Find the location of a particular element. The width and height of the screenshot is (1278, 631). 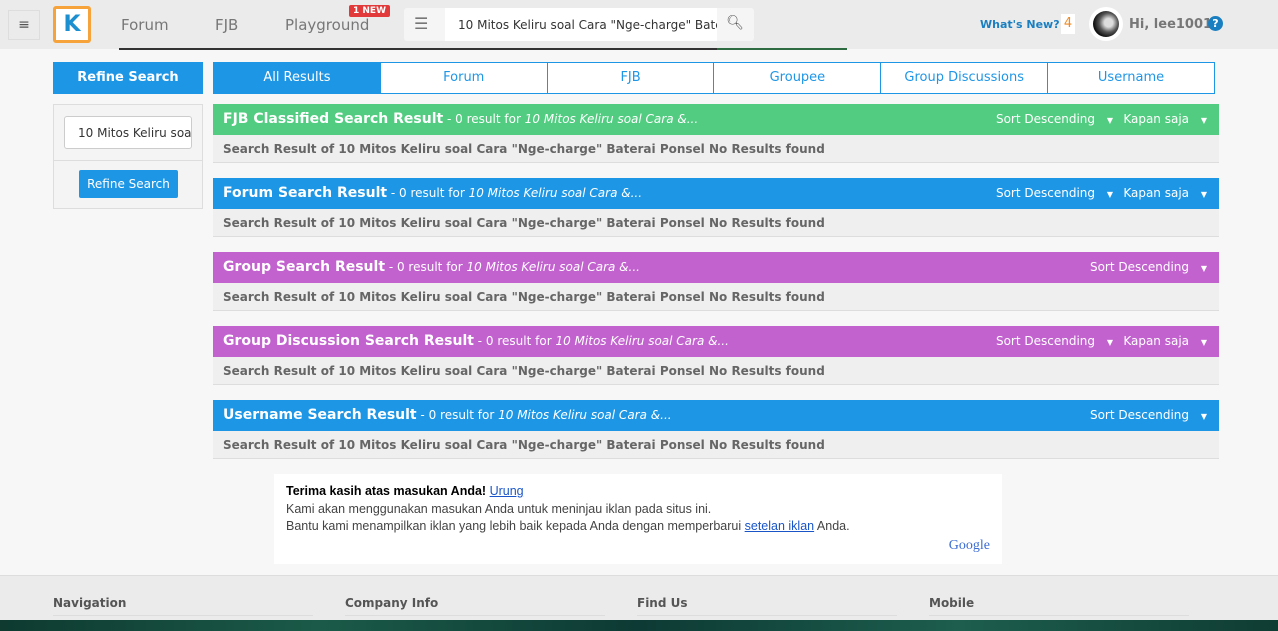

ad-thanks: Terima kasih atas masukan Anda! is located at coordinates (386, 491).